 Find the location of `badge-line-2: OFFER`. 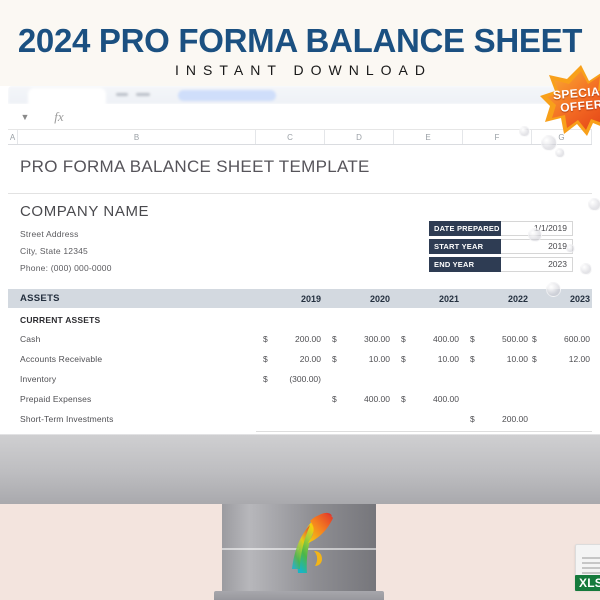

badge-line-2: OFFER is located at coordinates (579, 106).